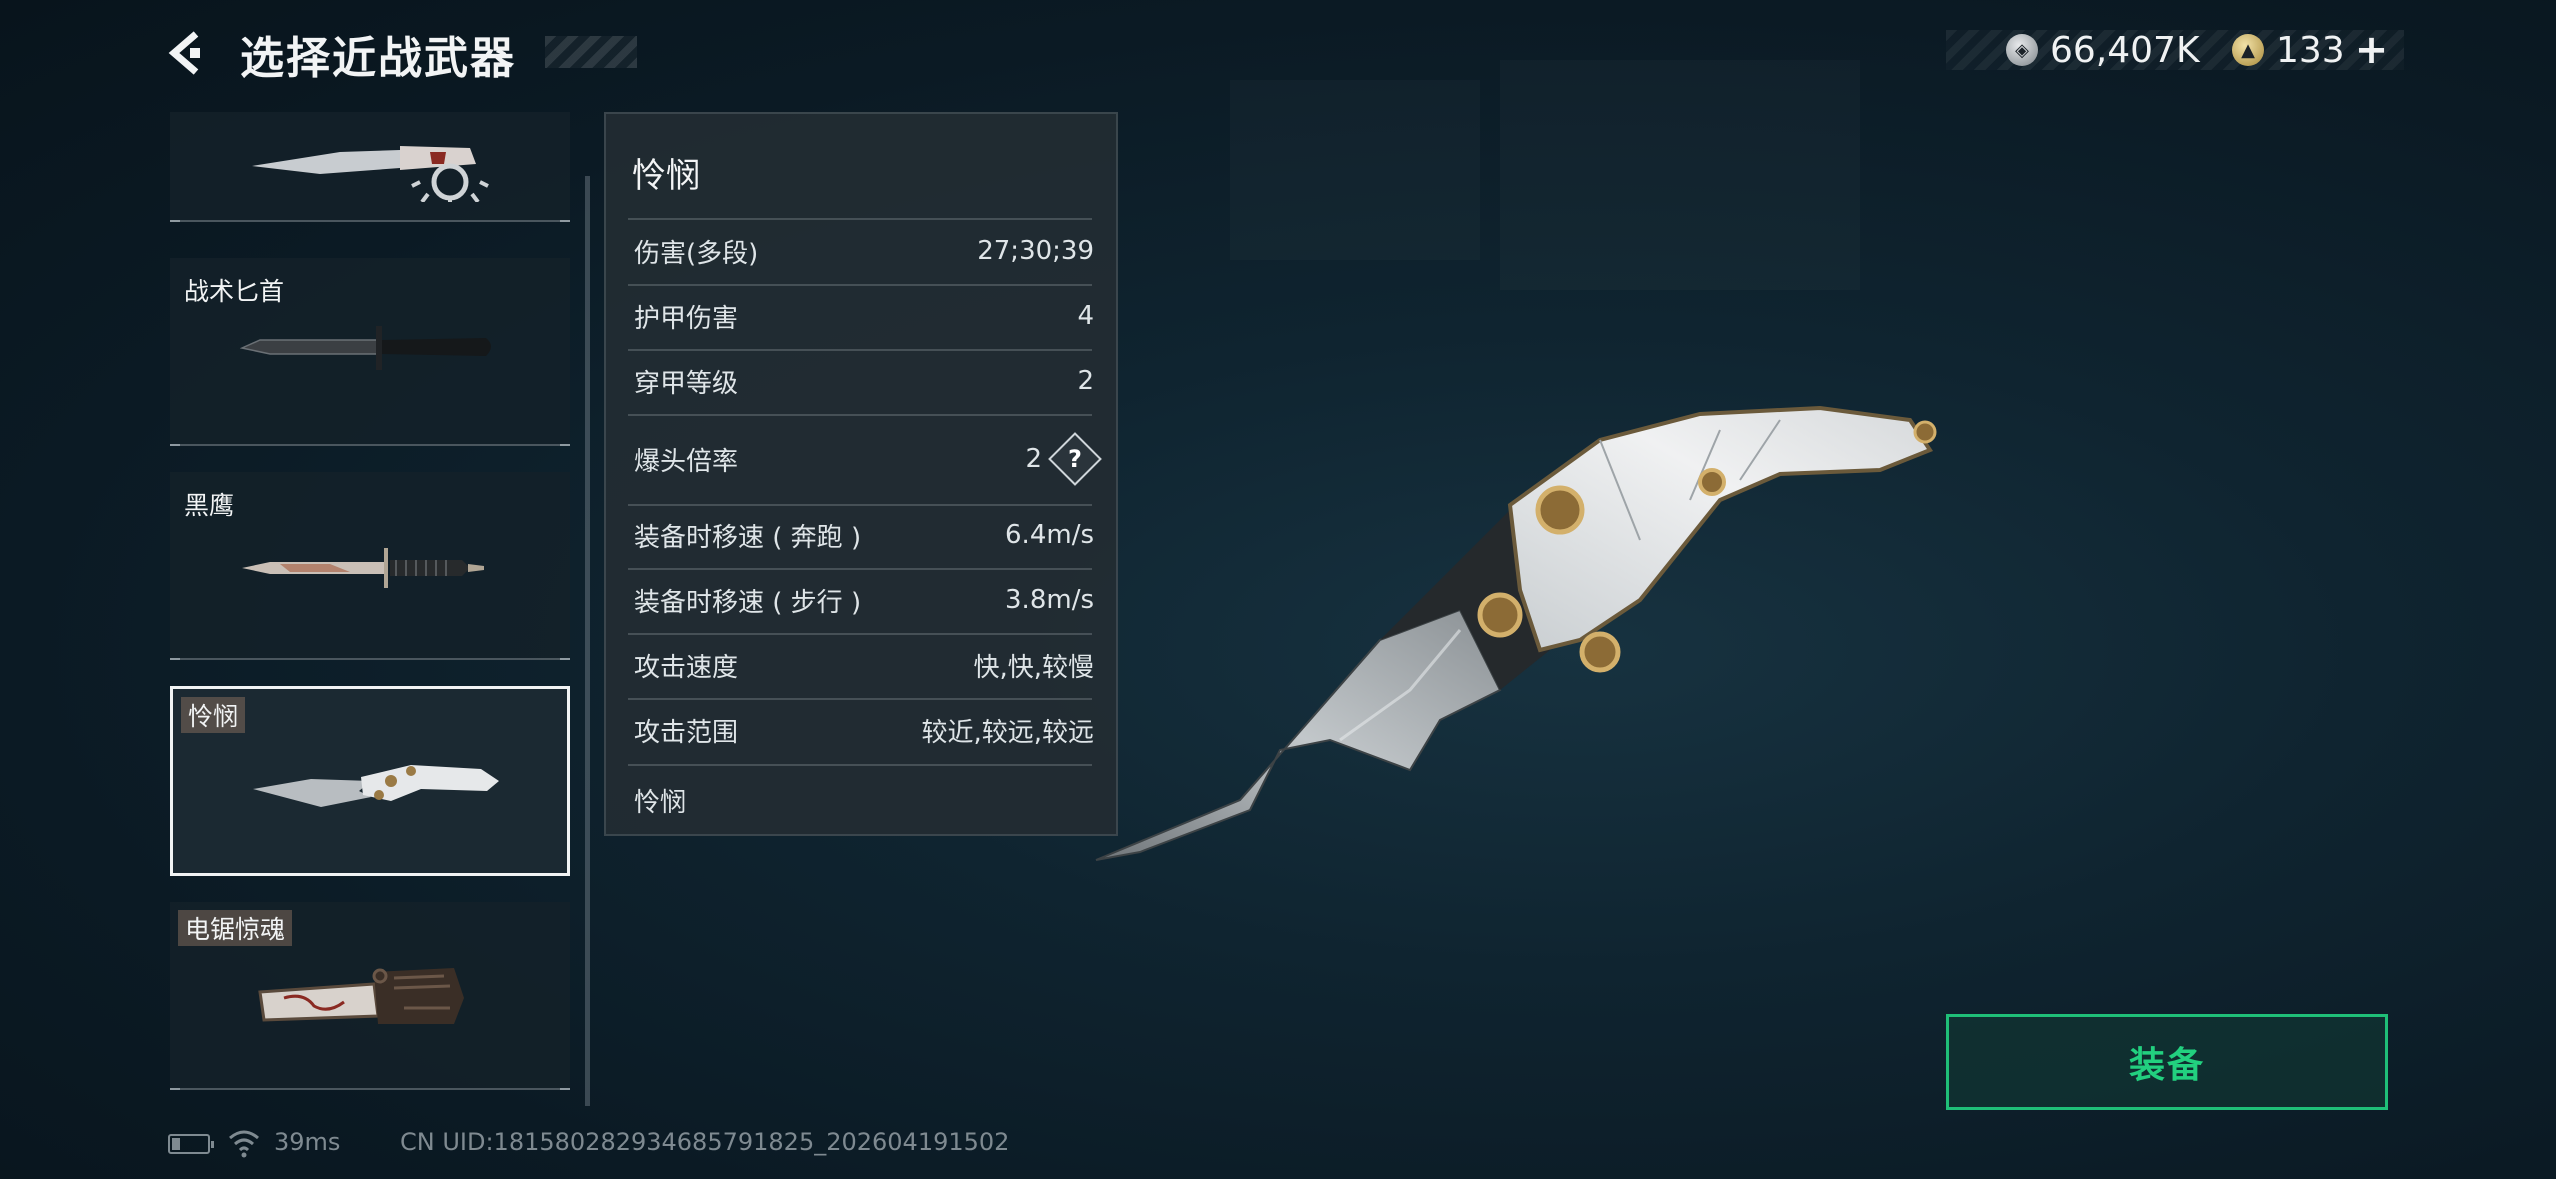  I want to click on stat-label: 装备时移速 ( 奔跑 ), so click(748, 537).